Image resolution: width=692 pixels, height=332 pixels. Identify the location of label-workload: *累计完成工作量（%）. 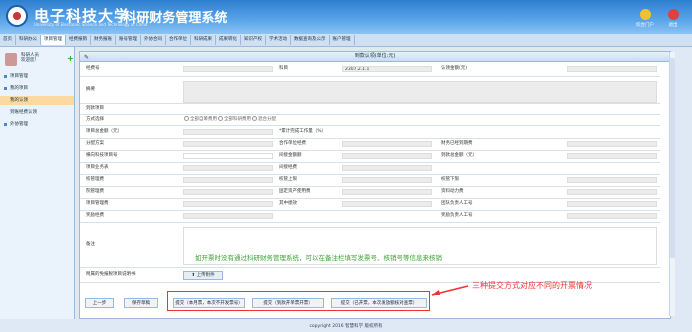
(303, 131).